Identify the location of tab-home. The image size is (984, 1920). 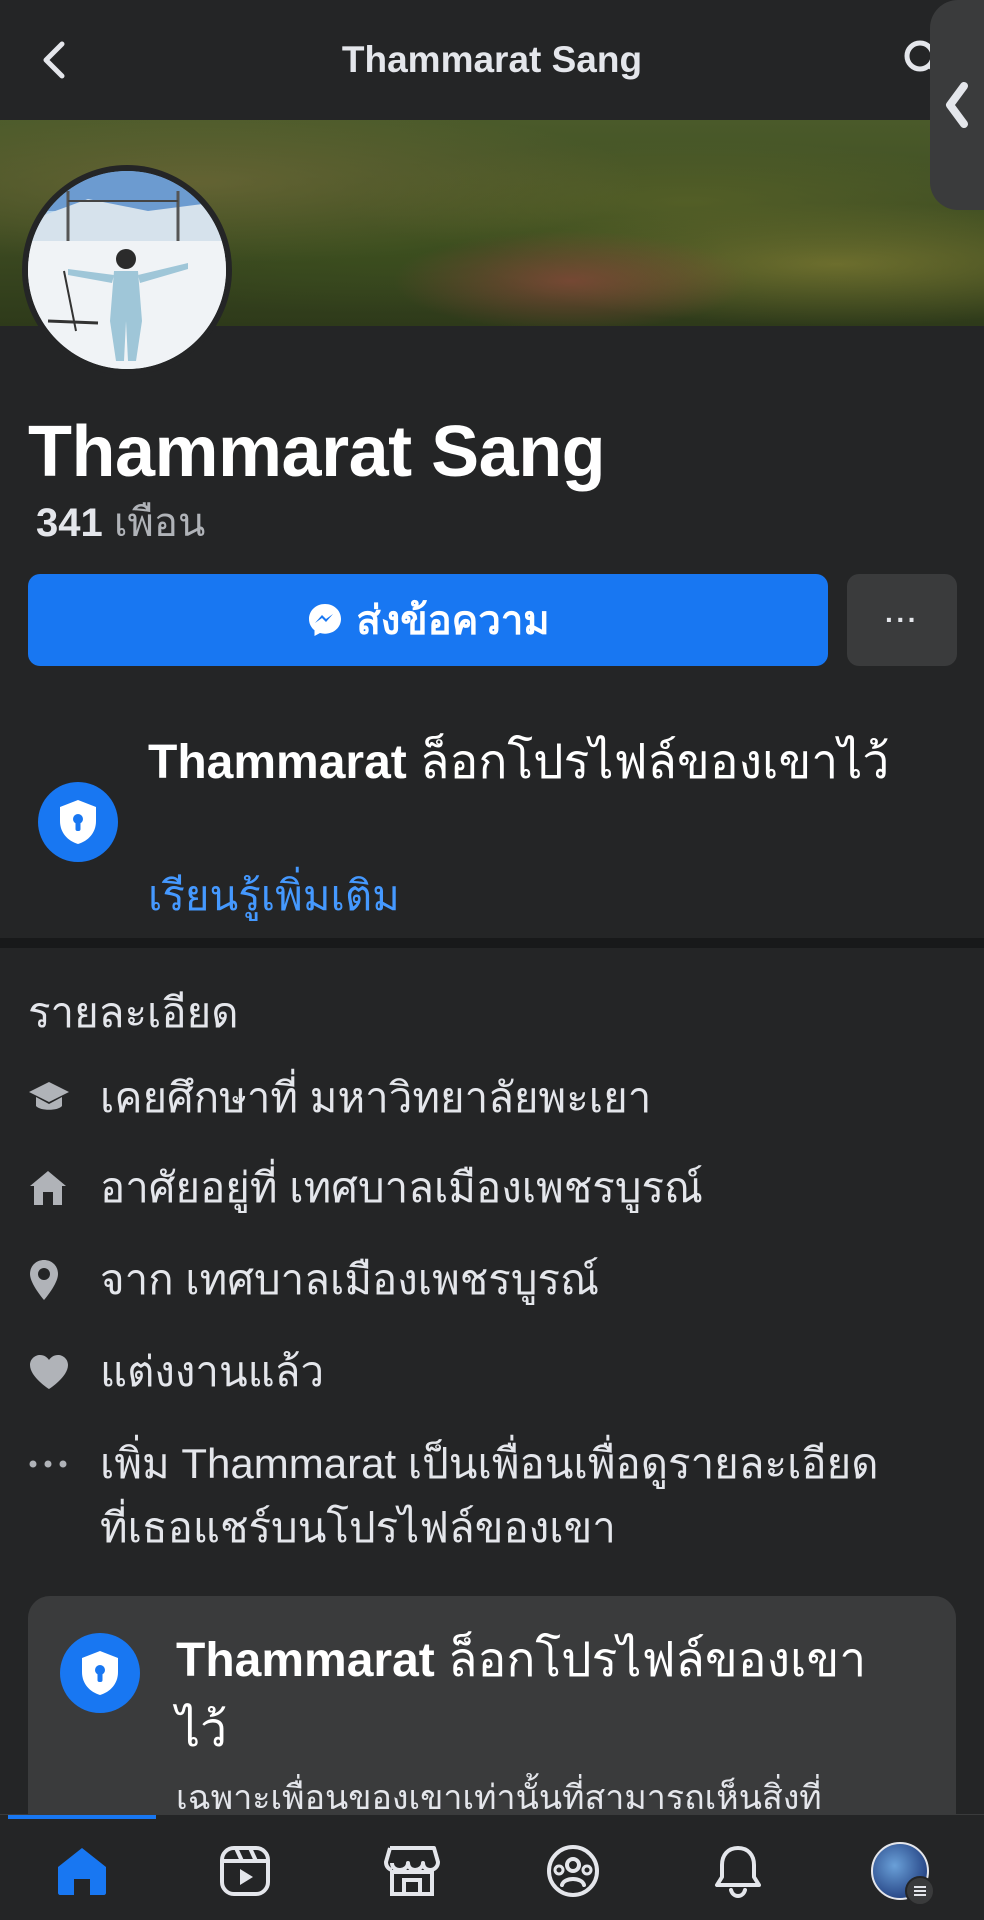
(82, 1871).